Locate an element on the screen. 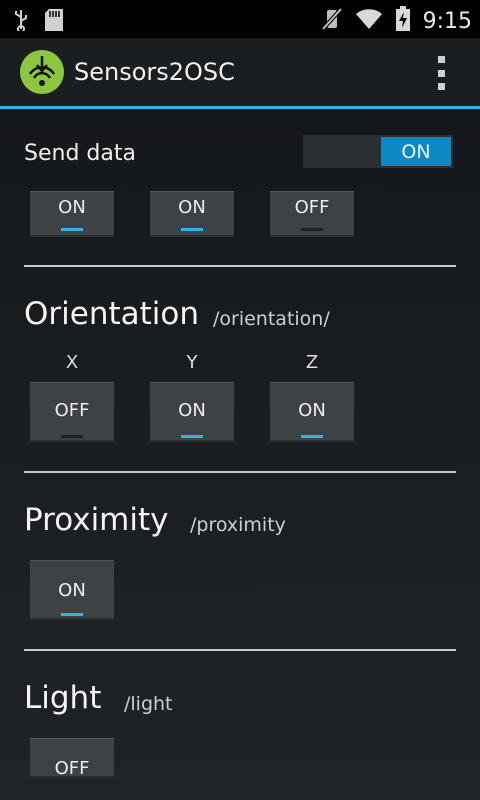  clock: 9:15 is located at coordinates (447, 21).